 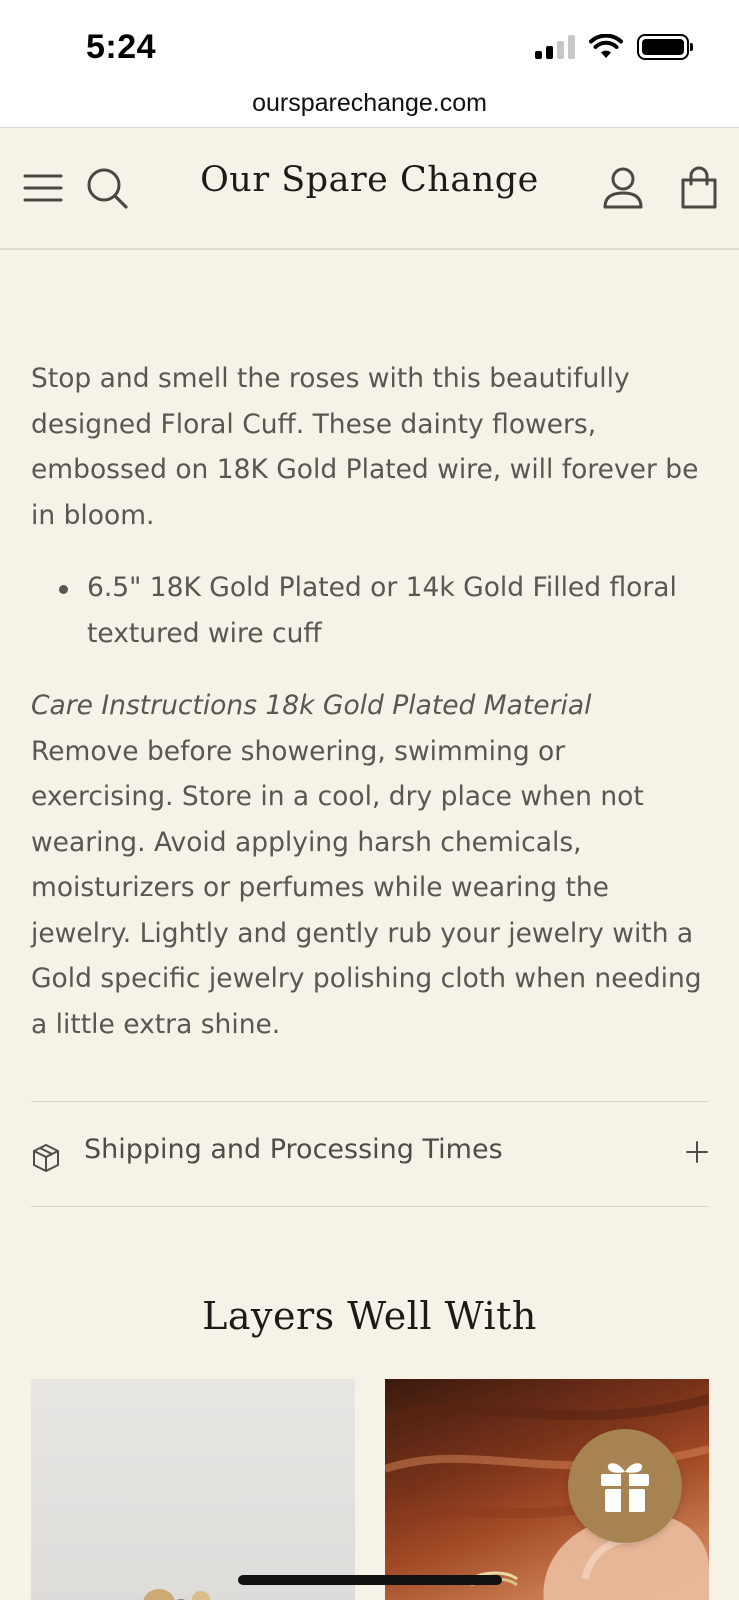 What do you see at coordinates (121, 47) in the screenshot?
I see `status-time: 5:24` at bounding box center [121, 47].